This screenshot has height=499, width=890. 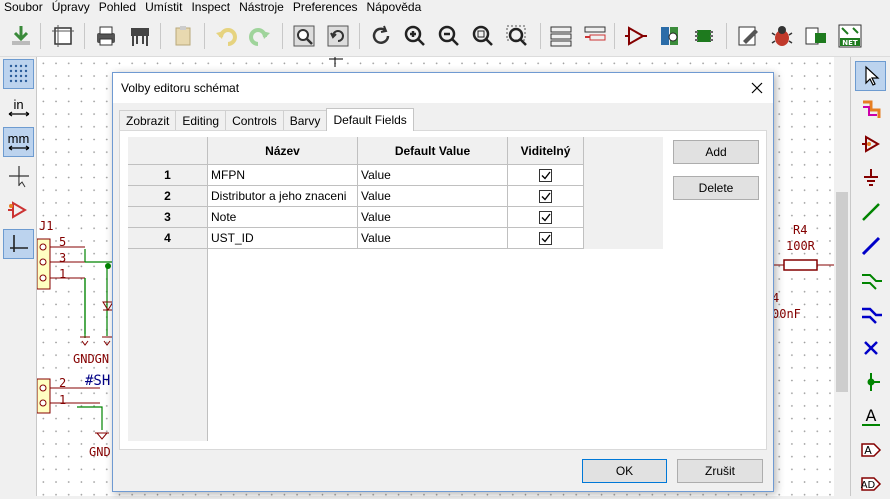 What do you see at coordinates (670, 36) in the screenshot?
I see `symbol-browser-icon` at bounding box center [670, 36].